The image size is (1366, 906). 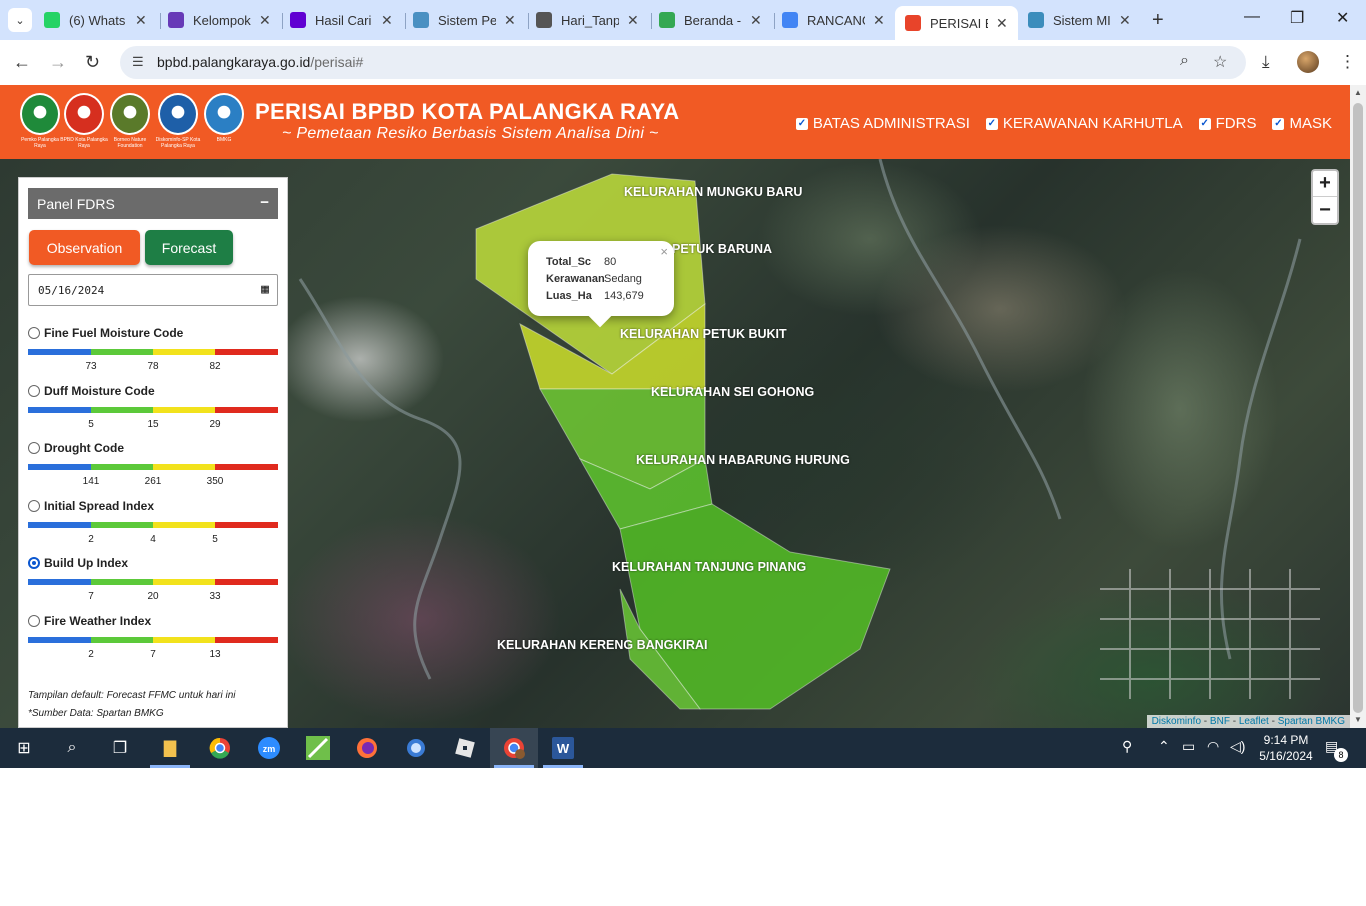 What do you see at coordinates (138, 62) in the screenshot?
I see `site-info-icon: ☰` at bounding box center [138, 62].